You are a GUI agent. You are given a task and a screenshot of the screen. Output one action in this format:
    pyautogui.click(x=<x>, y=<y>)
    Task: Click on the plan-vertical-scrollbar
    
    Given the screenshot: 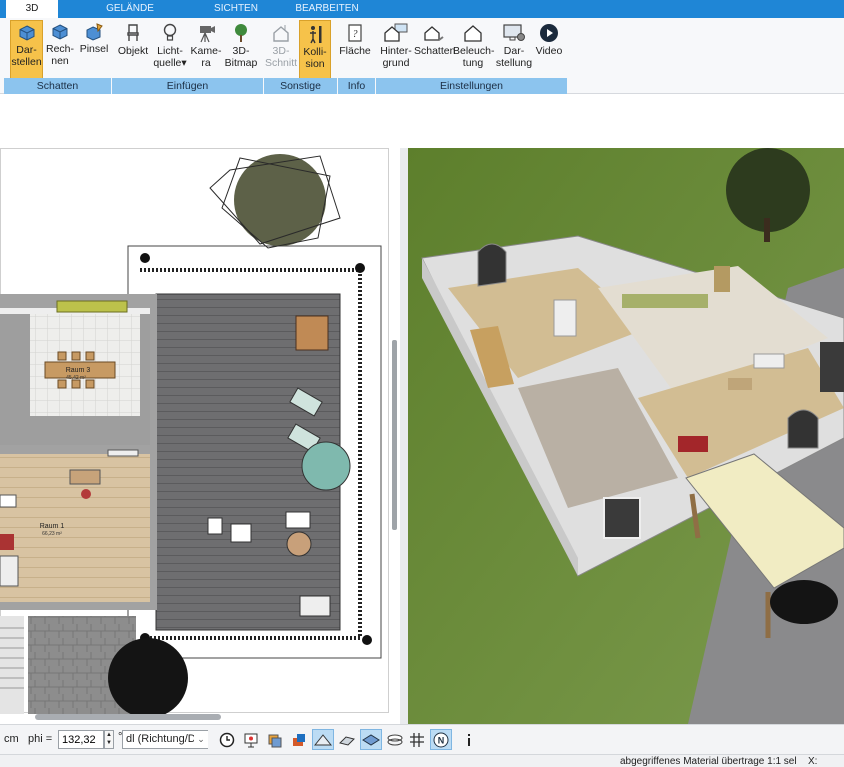 What is the action you would take?
    pyautogui.click(x=394, y=435)
    